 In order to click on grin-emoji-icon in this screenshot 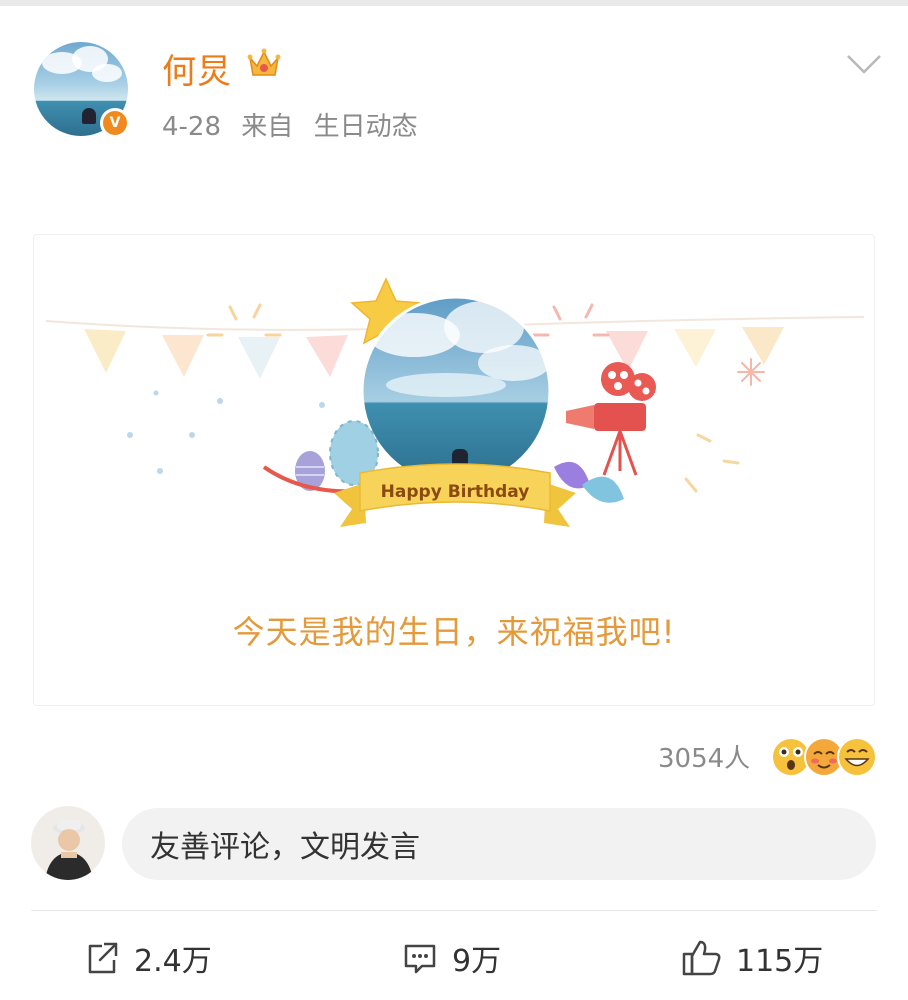, I will do `click(857, 757)`.